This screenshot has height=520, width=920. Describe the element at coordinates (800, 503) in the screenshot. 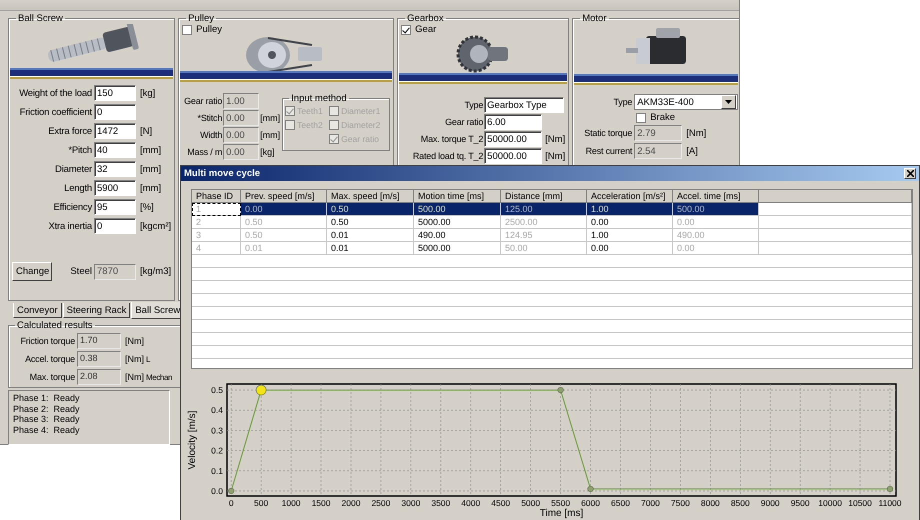

I see `x-tick-label: 9500` at that location.